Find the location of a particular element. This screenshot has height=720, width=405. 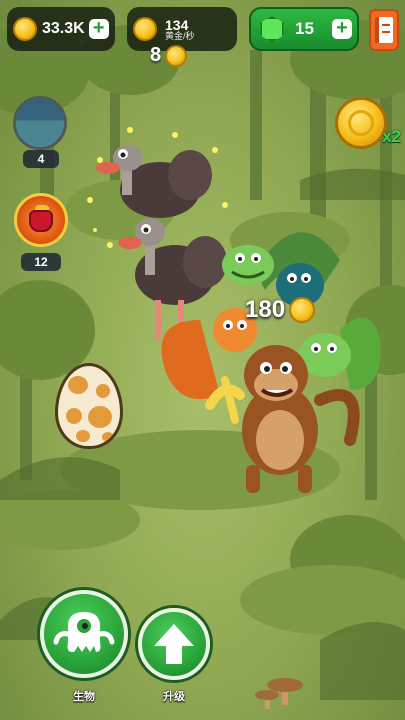

gift-count-badge: 12 is located at coordinates (41, 262).